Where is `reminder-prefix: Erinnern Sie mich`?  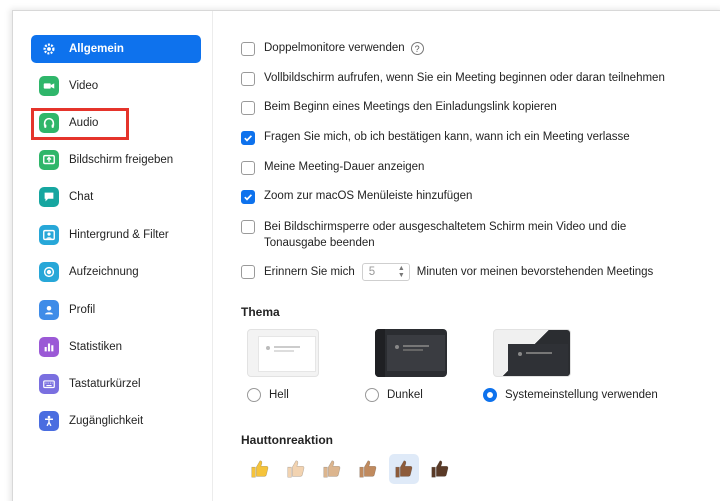
reminder-prefix: Erinnern Sie mich is located at coordinates (309, 272).